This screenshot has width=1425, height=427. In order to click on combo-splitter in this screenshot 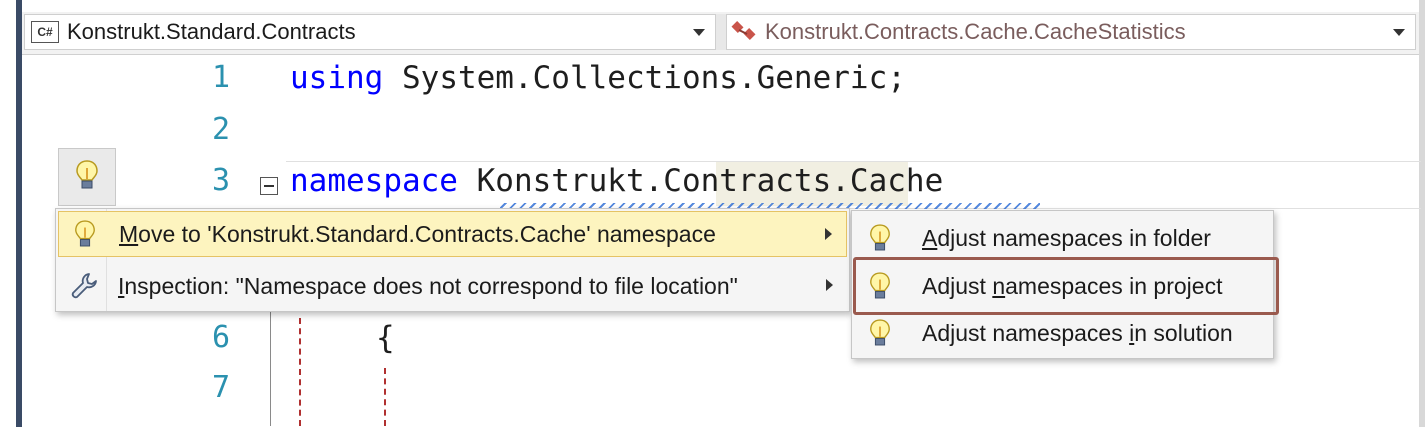, I will do `click(721, 32)`.